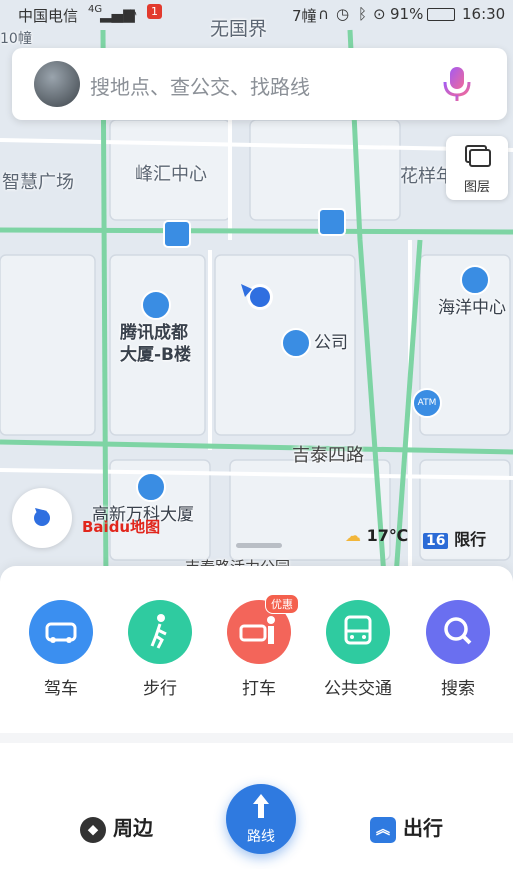 Image resolution: width=513 pixels, height=869 pixels. Describe the element at coordinates (458, 632) in the screenshot. I see `search-icon` at that location.